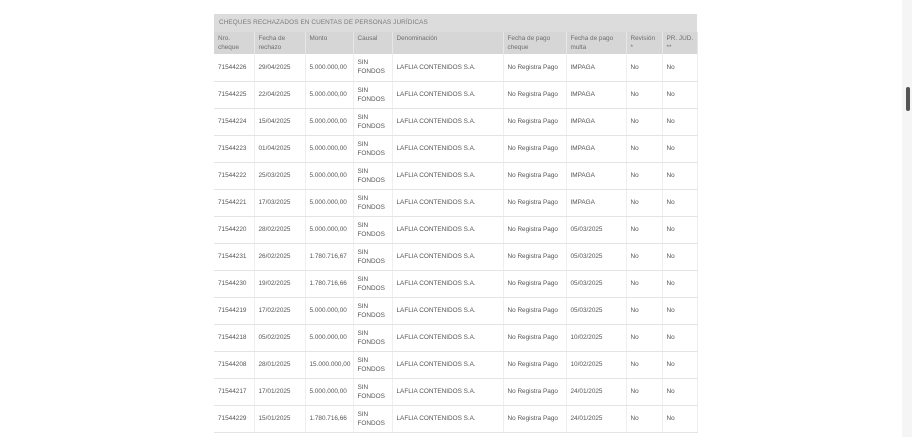  What do you see at coordinates (234, 95) in the screenshot?
I see `cell-nro-cheque: 71544225` at bounding box center [234, 95].